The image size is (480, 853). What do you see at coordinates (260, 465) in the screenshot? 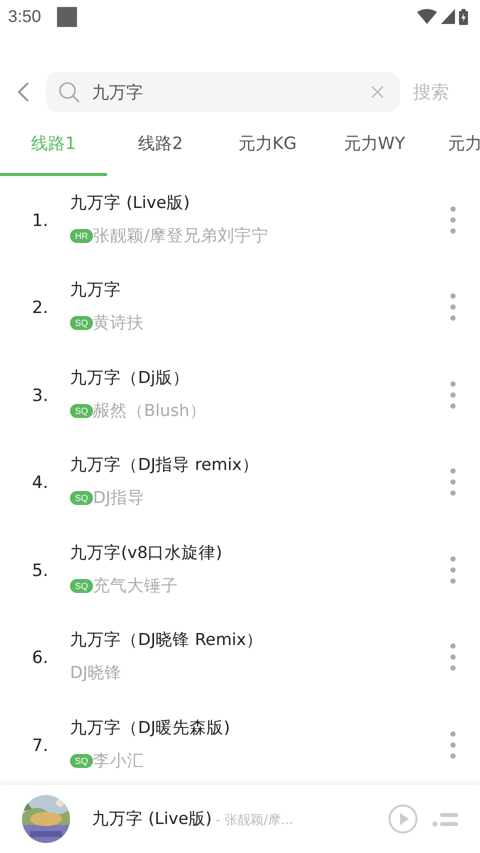
I see `song-title: 九万字（DJ指导 remix）` at bounding box center [260, 465].